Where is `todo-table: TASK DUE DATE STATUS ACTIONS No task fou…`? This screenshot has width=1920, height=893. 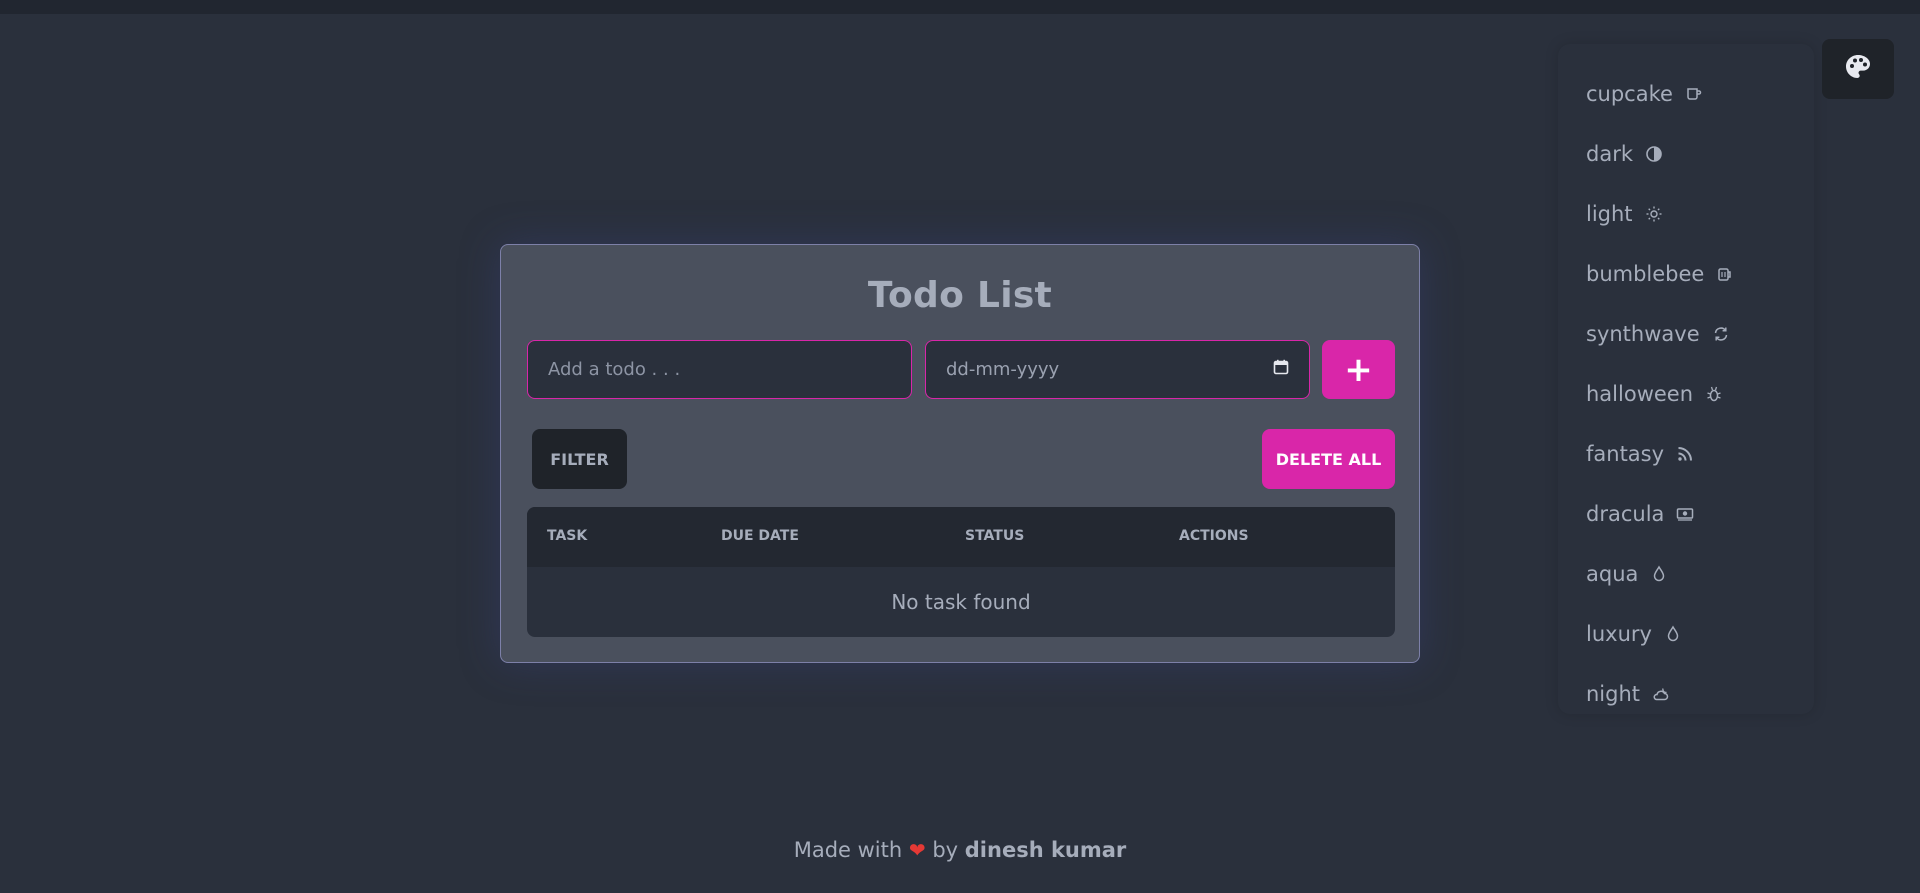 todo-table: TASK DUE DATE STATUS ACTIONS No task fou… is located at coordinates (961, 572).